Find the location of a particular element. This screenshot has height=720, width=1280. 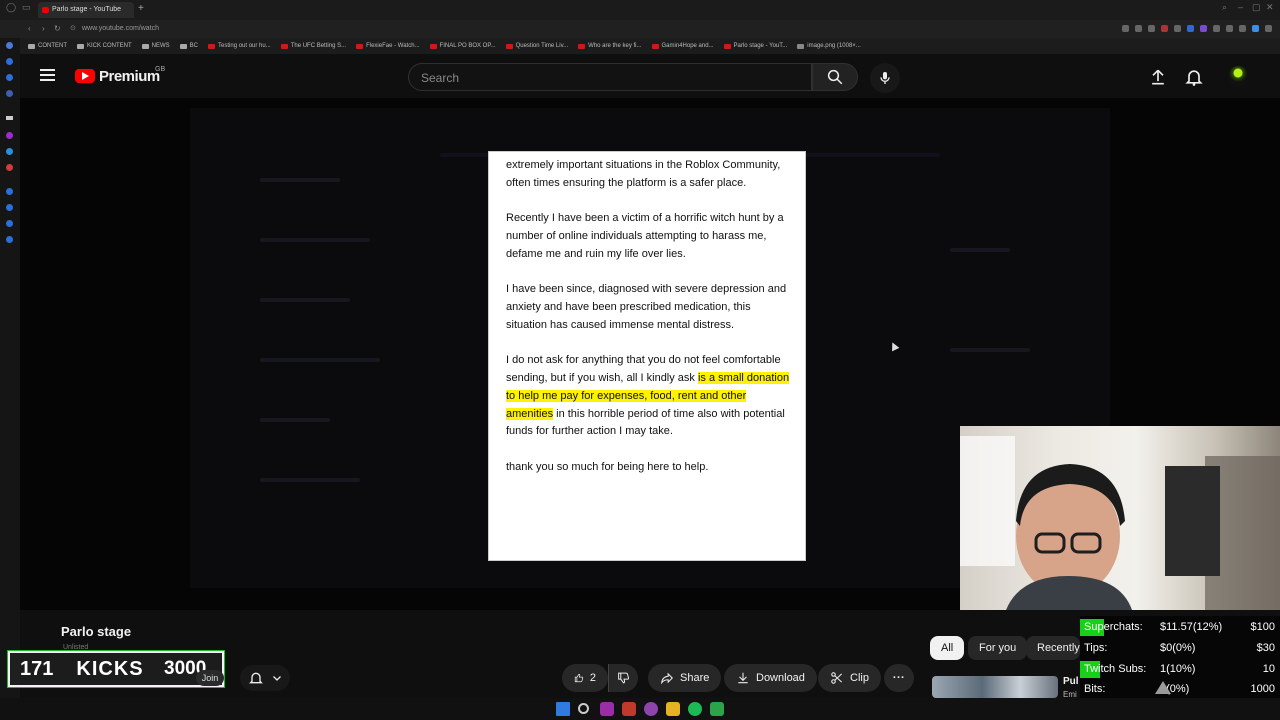

close-window-icon: ✕ is located at coordinates (1270, 7).